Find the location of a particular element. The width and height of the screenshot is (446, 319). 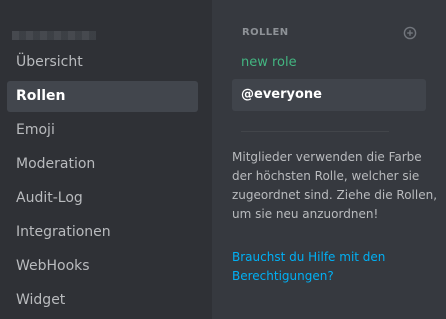

plus-circle-icon is located at coordinates (410, 32).